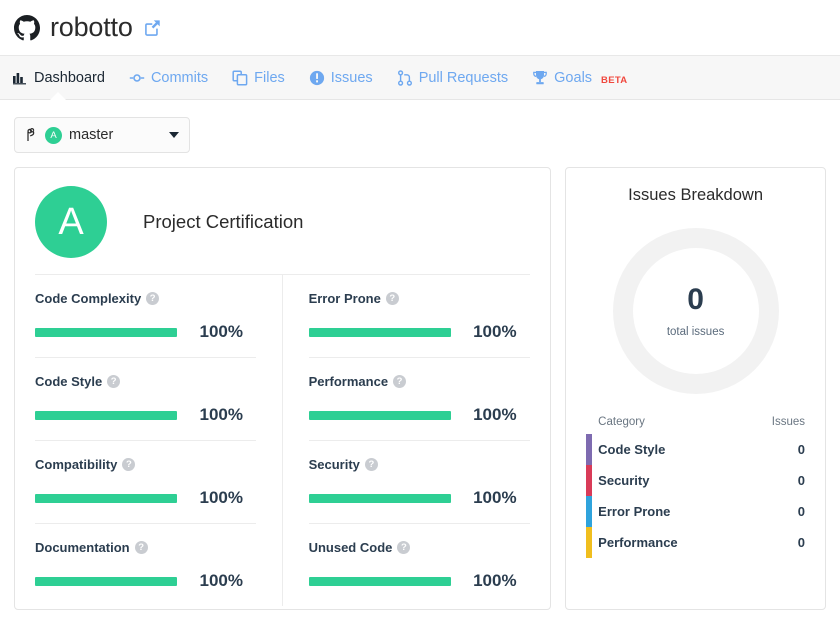 The width and height of the screenshot is (840, 633). Describe the element at coordinates (88, 298) in the screenshot. I see `metric-label: Code Complexity` at that location.